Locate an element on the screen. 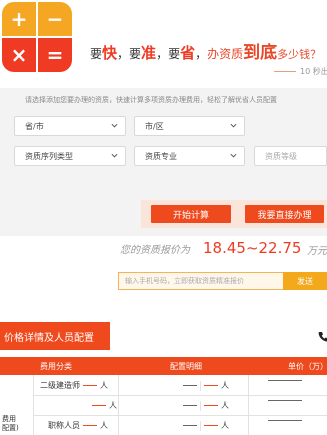 This screenshot has height=435, width=327. tagline-text: 10 秒出 is located at coordinates (313, 71).